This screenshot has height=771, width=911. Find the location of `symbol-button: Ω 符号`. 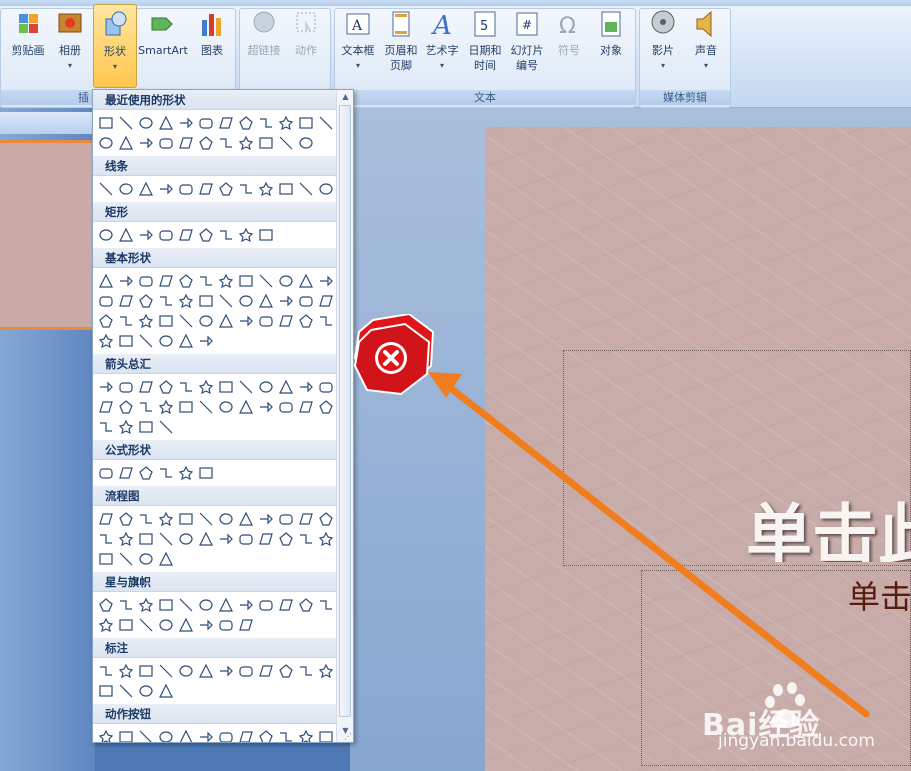

symbol-button: Ω 符号 is located at coordinates (569, 46).